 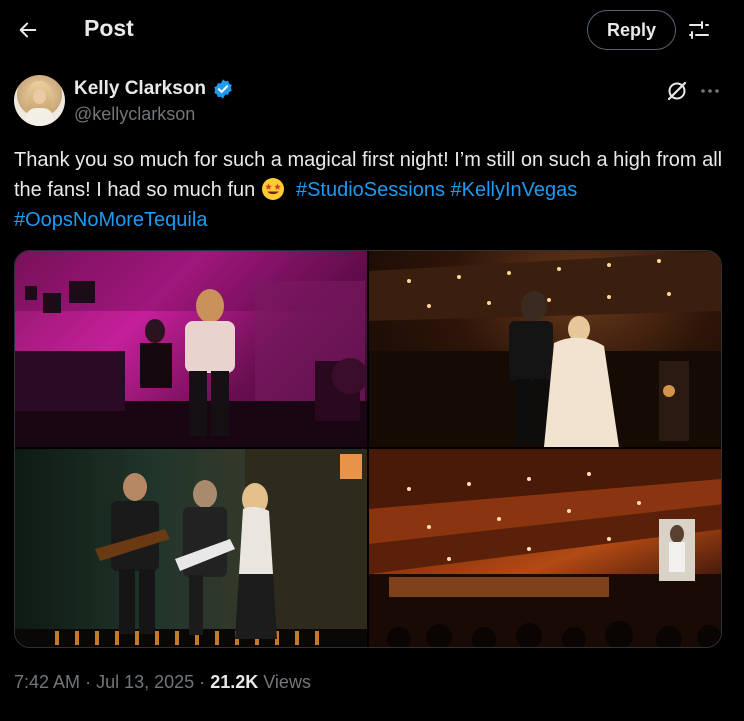 I want to click on verified-badge-icon, so click(x=223, y=89).